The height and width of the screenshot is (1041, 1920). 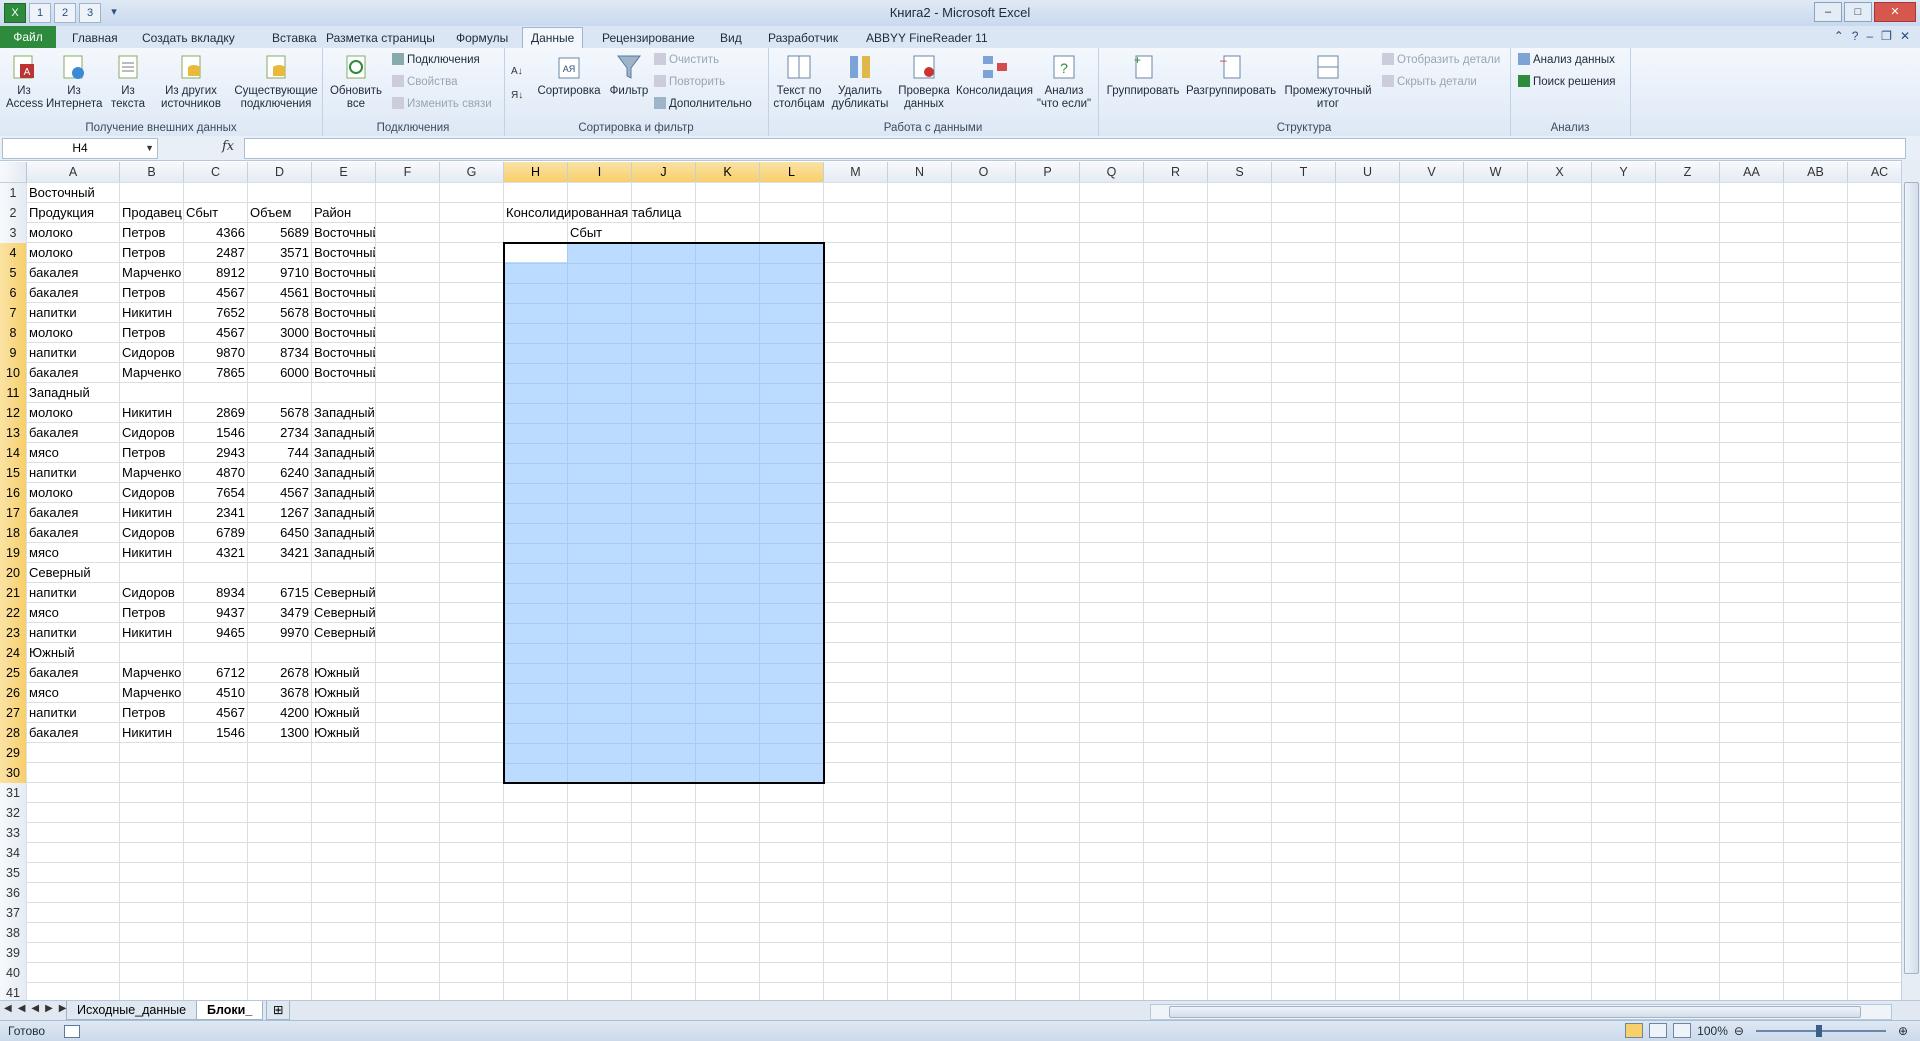 What do you see at coordinates (279, 673) in the screenshot?
I see `cell: 2678` at bounding box center [279, 673].